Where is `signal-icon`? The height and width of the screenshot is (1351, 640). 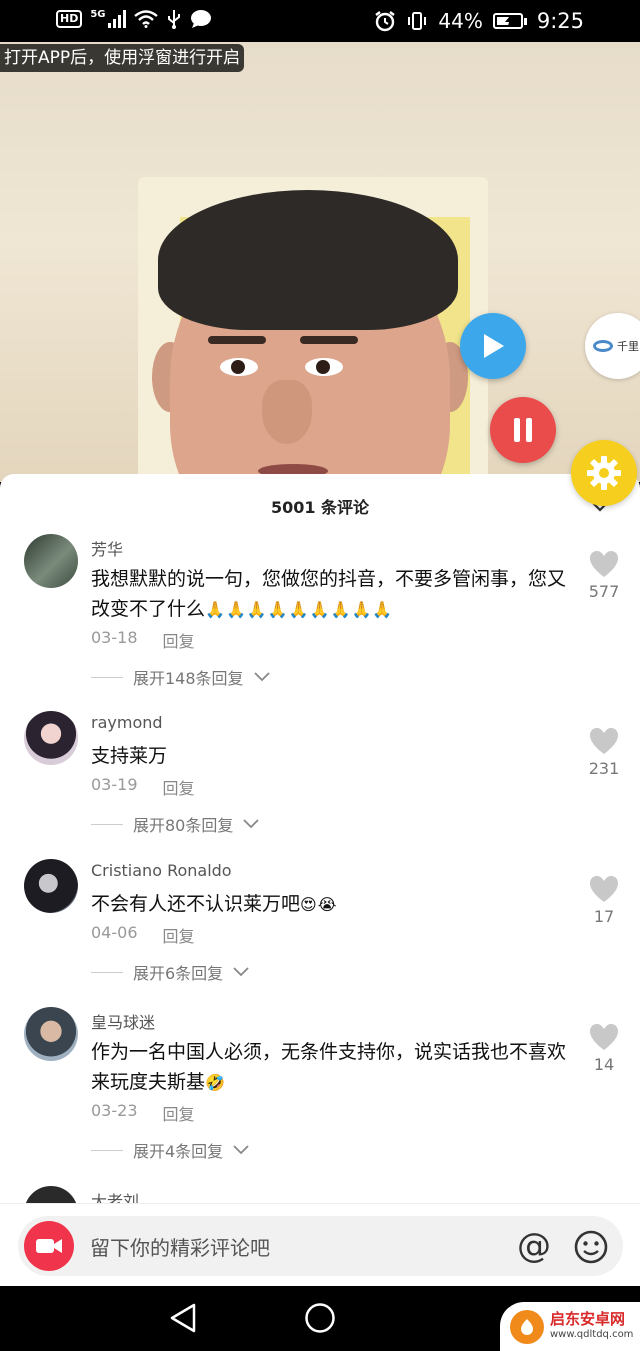
signal-icon is located at coordinates (116, 19).